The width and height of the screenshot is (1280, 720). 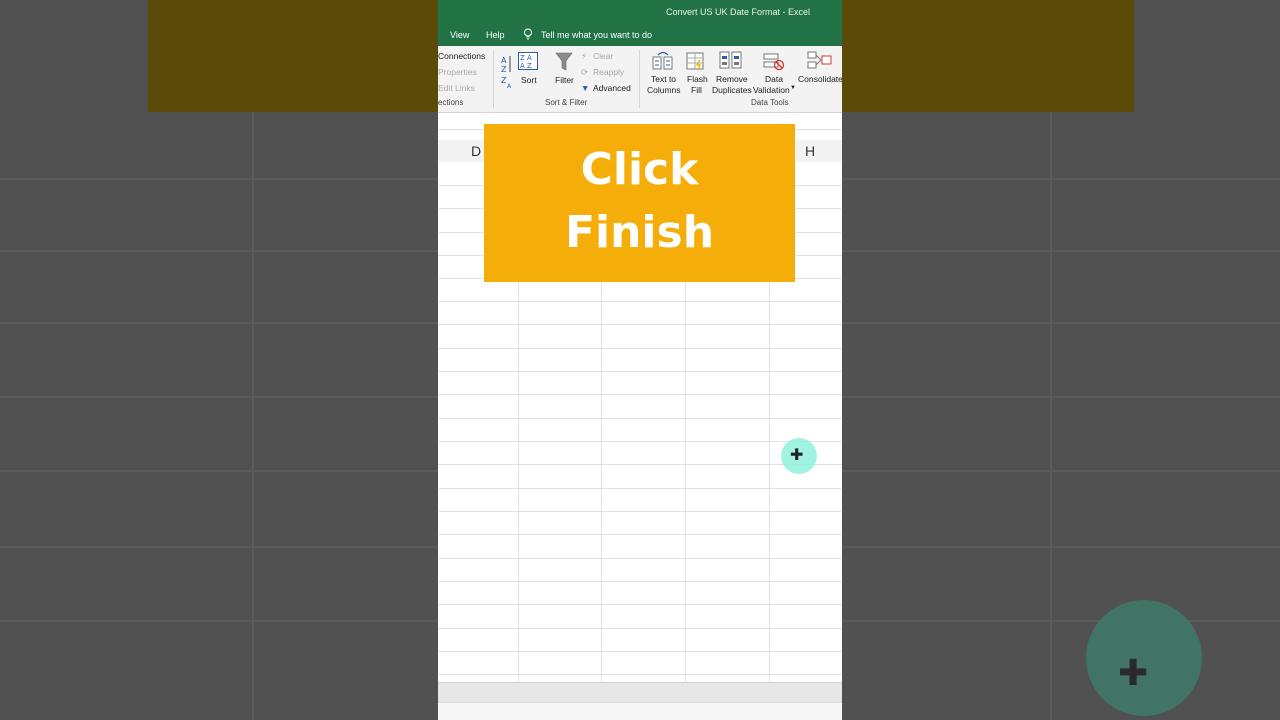 What do you see at coordinates (529, 80) in the screenshot?
I see `sort-button: Sort` at bounding box center [529, 80].